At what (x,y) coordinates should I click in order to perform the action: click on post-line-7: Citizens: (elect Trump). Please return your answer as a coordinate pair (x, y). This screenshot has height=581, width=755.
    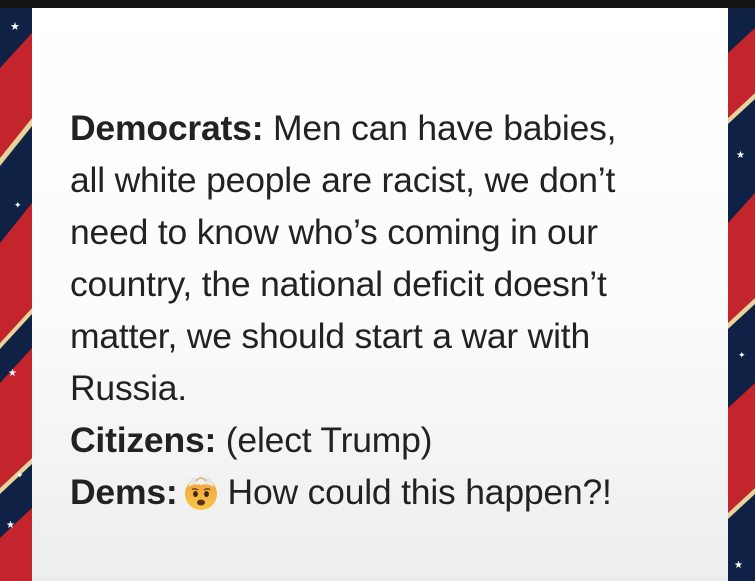
    Looking at the image, I should click on (399, 440).